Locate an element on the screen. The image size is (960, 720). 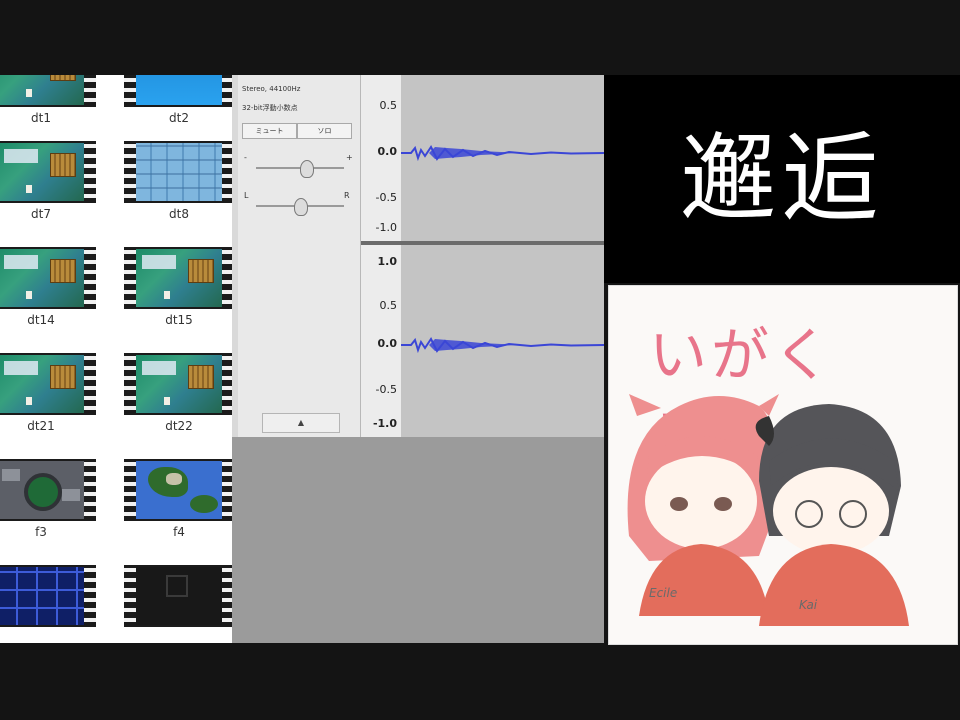
amplitude-ruler-lower: 1.0 0.5 0.0 -0.5 -1.0 is located at coordinates (381, 341).